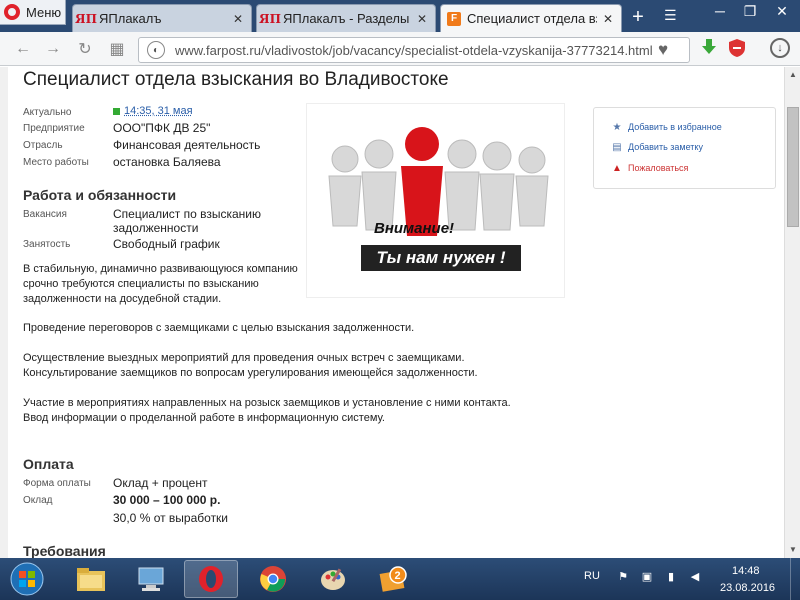 This screenshot has height=600, width=800. What do you see at coordinates (158, 111) in the screenshot?
I see `date-text: 14:35, 31 мая` at bounding box center [158, 111].